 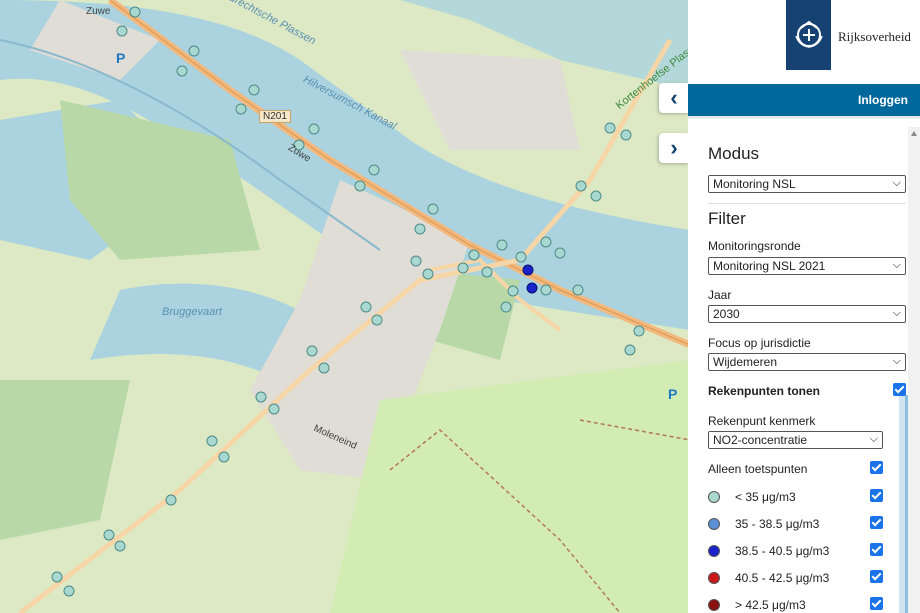 What do you see at coordinates (782, 551) in the screenshot?
I see `legend-label: 38.5 - 40.5 μg/m3` at bounding box center [782, 551].